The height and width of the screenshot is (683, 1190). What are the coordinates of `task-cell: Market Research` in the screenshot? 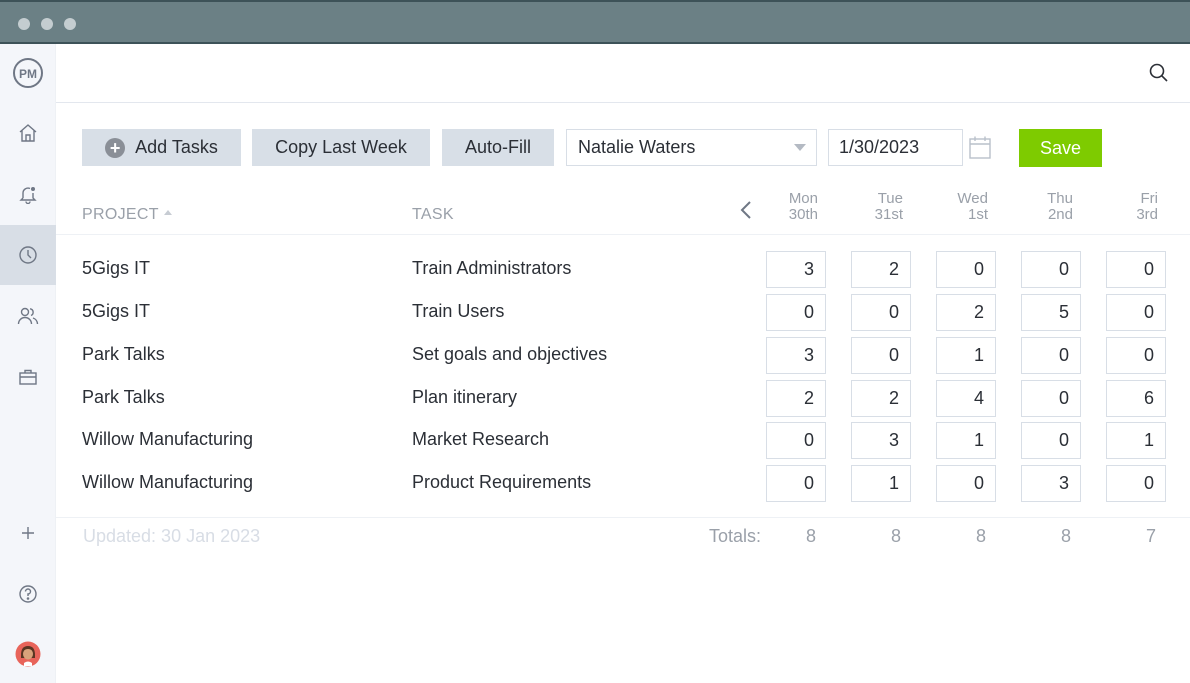 It's located at (481, 439).